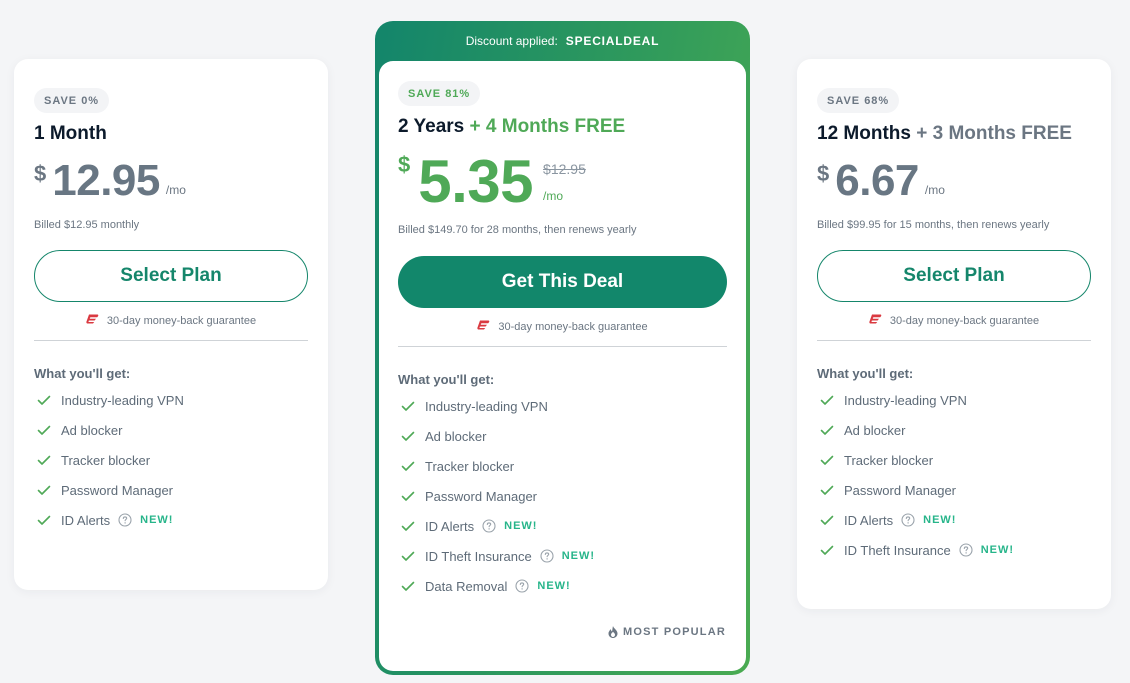 This screenshot has height=683, width=1130. Describe the element at coordinates (171, 134) in the screenshot. I see `plan-title: 1 Month` at that location.